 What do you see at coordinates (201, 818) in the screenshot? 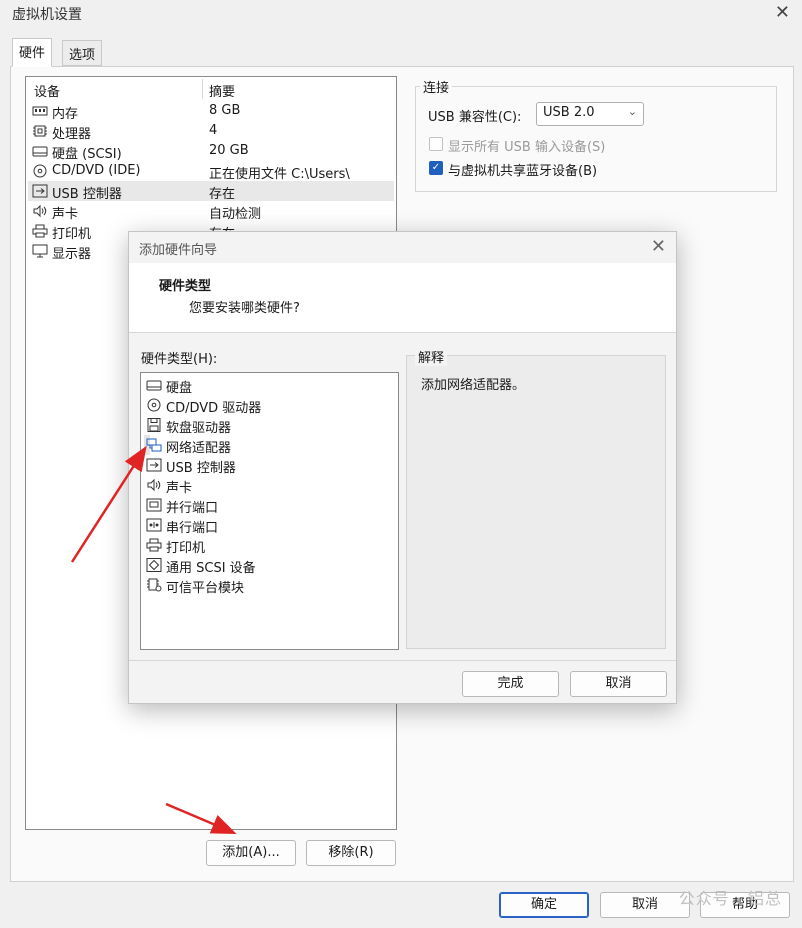
I see `arrow-to-add-button` at bounding box center [201, 818].